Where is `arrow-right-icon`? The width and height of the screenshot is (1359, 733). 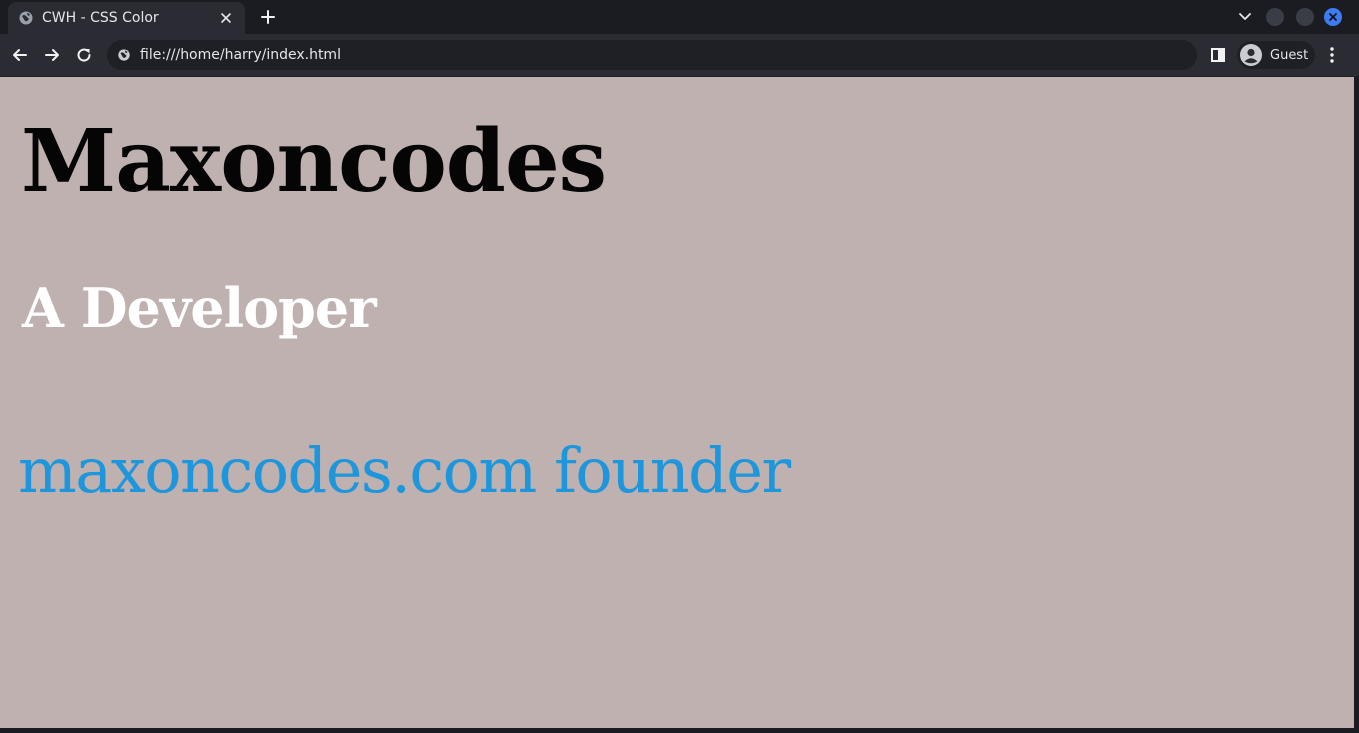 arrow-right-icon is located at coordinates (52, 55).